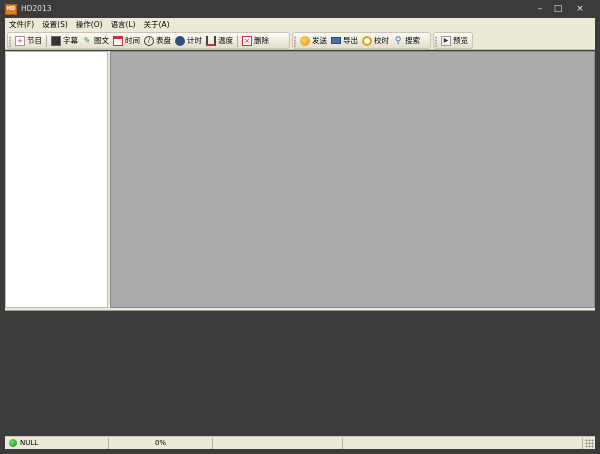 This screenshot has width=600, height=454. Describe the element at coordinates (70, 40) in the screenshot. I see `subtitle-label: 字幕` at that location.